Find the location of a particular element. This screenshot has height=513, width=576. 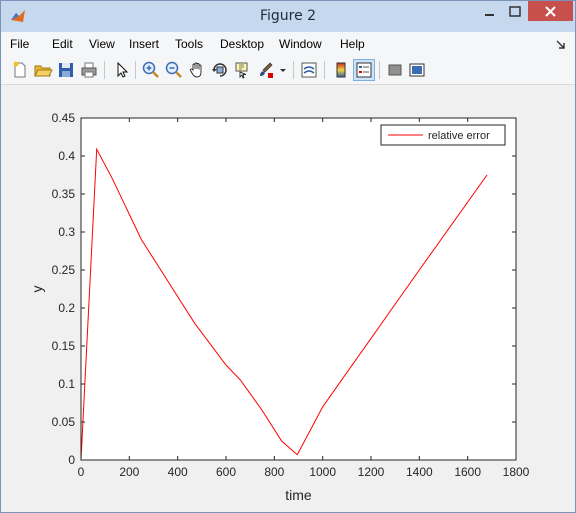

figure-toolbar is located at coordinates (288, 70).